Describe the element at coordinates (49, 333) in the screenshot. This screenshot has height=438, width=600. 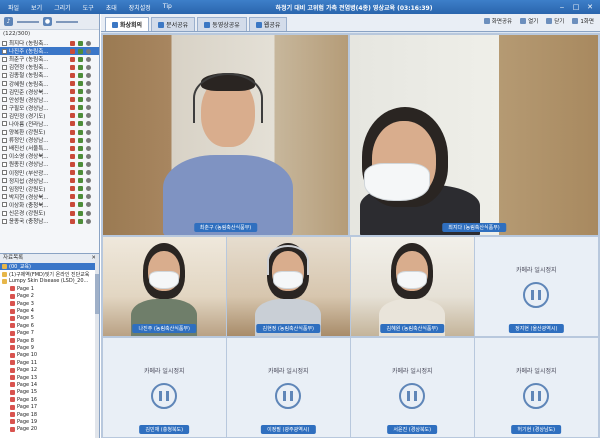
I see `material-item: Page 7` at that location.